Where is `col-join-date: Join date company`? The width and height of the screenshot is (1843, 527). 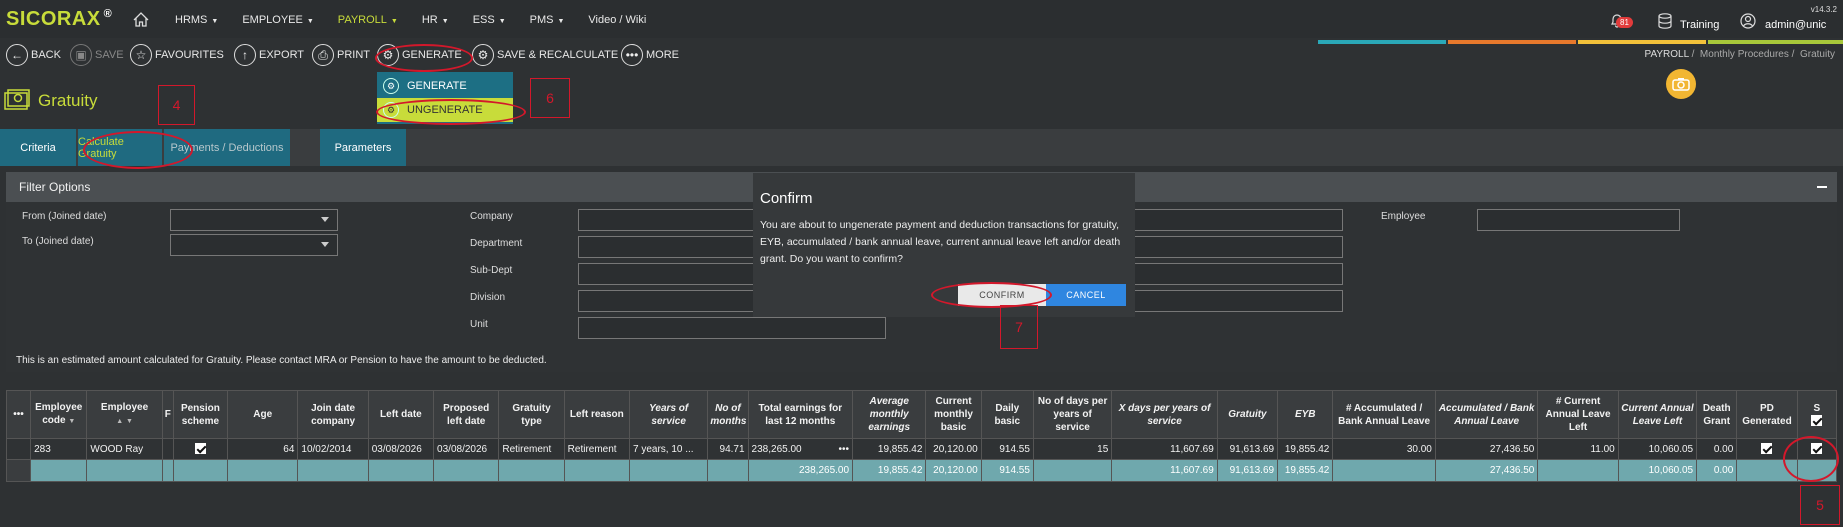
col-join-date: Join date company is located at coordinates (333, 414).